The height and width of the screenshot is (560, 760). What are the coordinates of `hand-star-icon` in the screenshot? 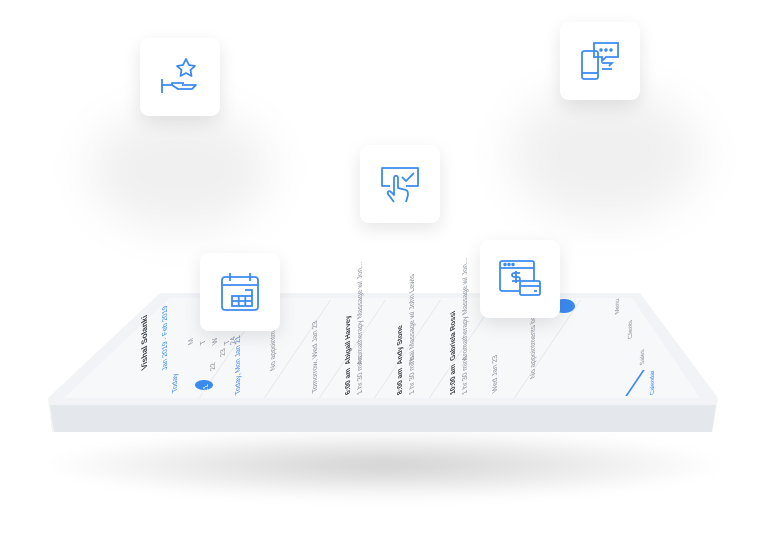 It's located at (179, 75).